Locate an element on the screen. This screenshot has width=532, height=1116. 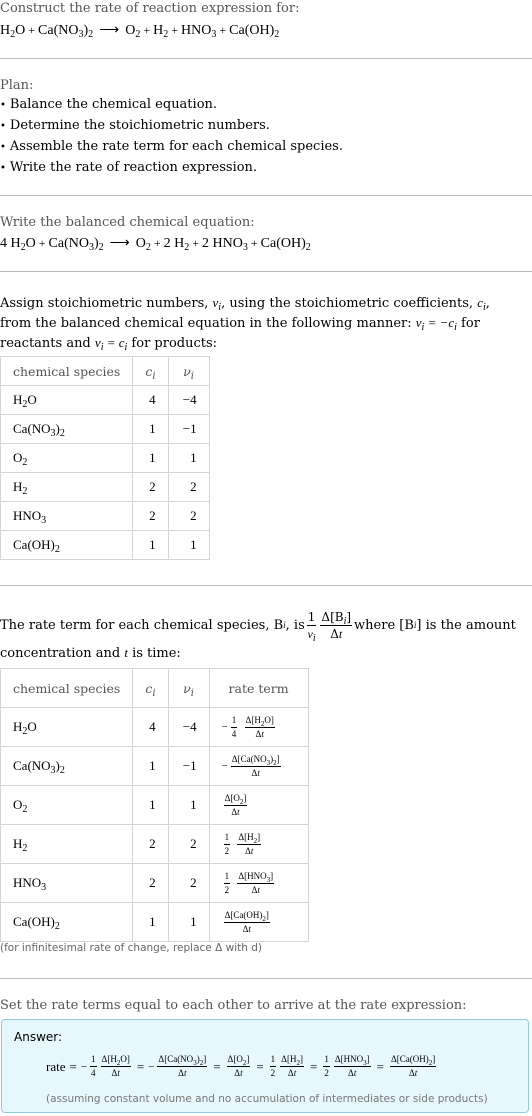
table-row: Ca(OH)2 1 1 is located at coordinates (105, 545).